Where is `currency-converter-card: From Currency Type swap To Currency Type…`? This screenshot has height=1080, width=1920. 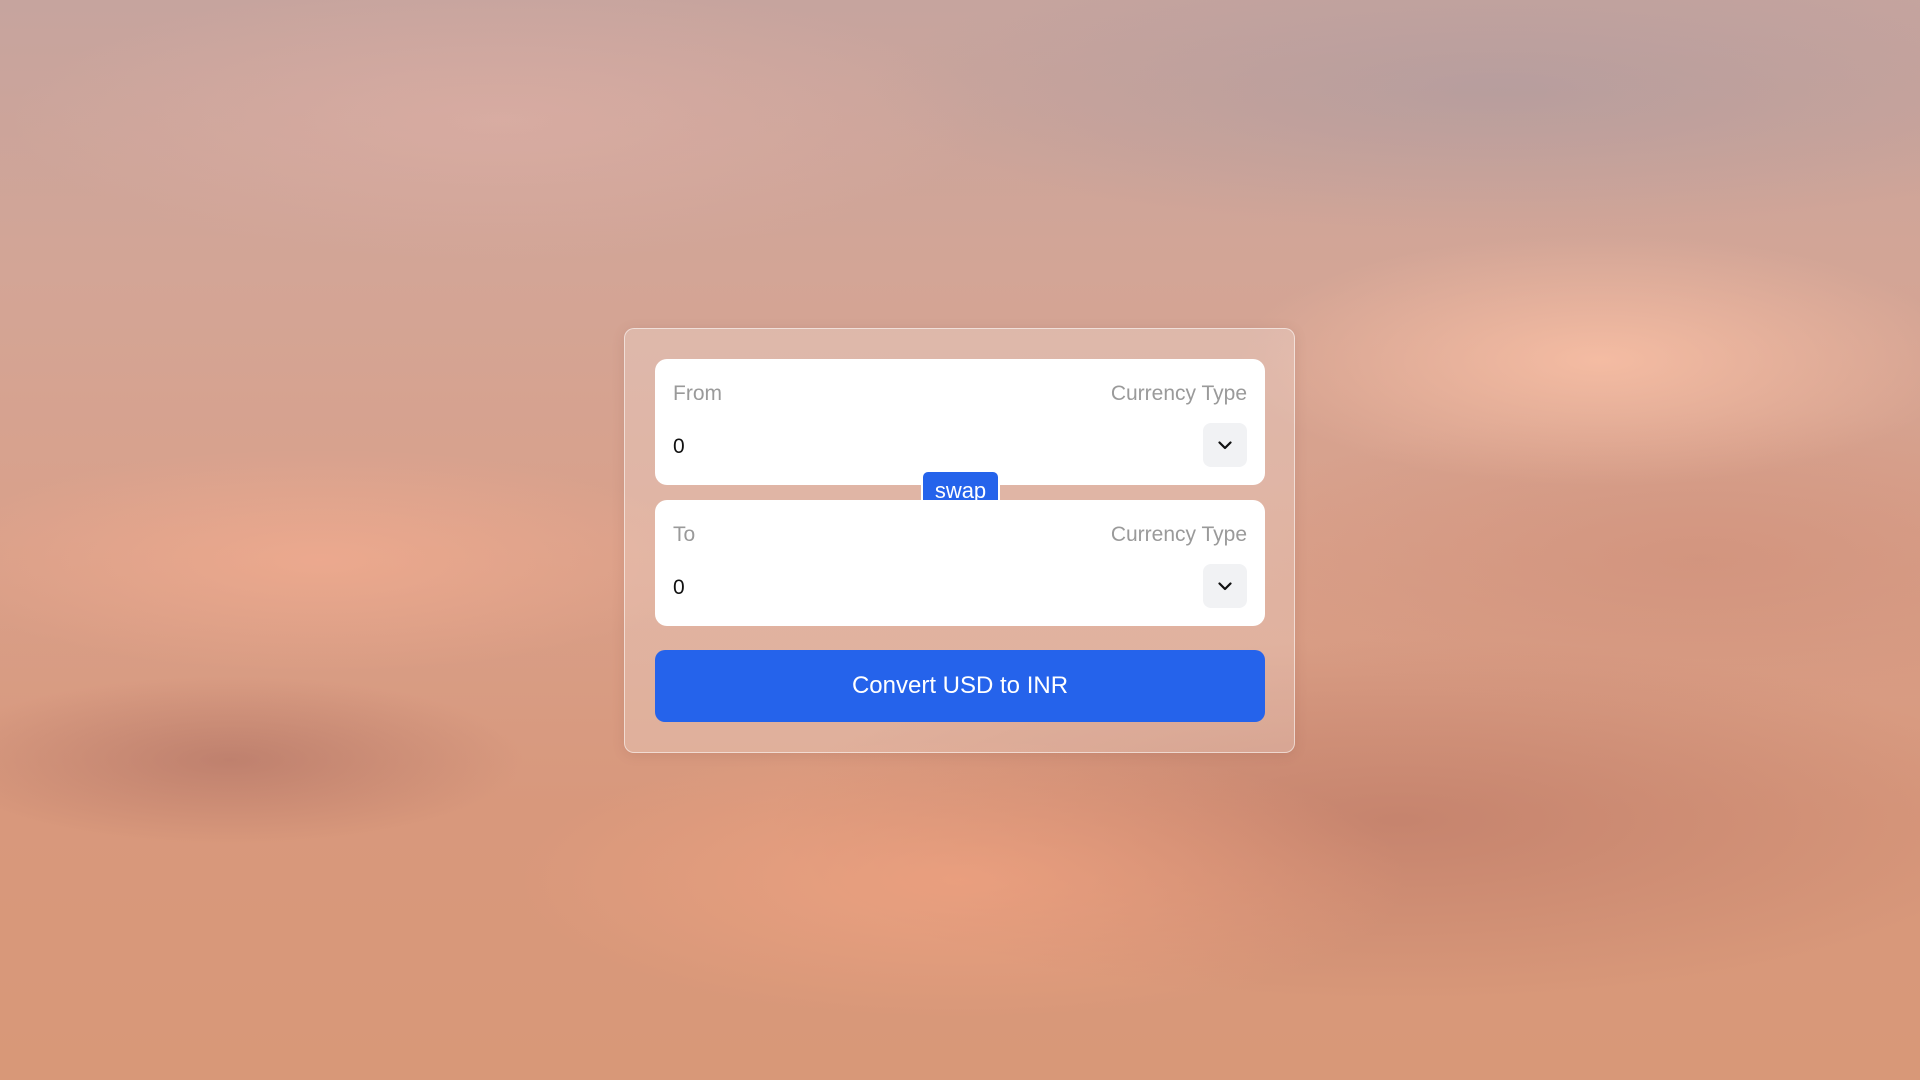 currency-converter-card: From Currency Type swap To Currency Type… is located at coordinates (959, 540).